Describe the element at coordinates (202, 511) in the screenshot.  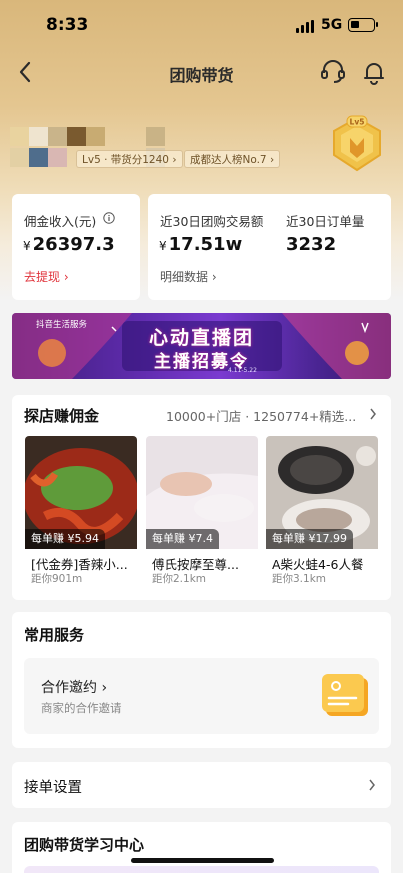
I see `shop-tile: 每单赚 ¥7.4 傅氏按摩至尊... 距你2.1km` at that location.